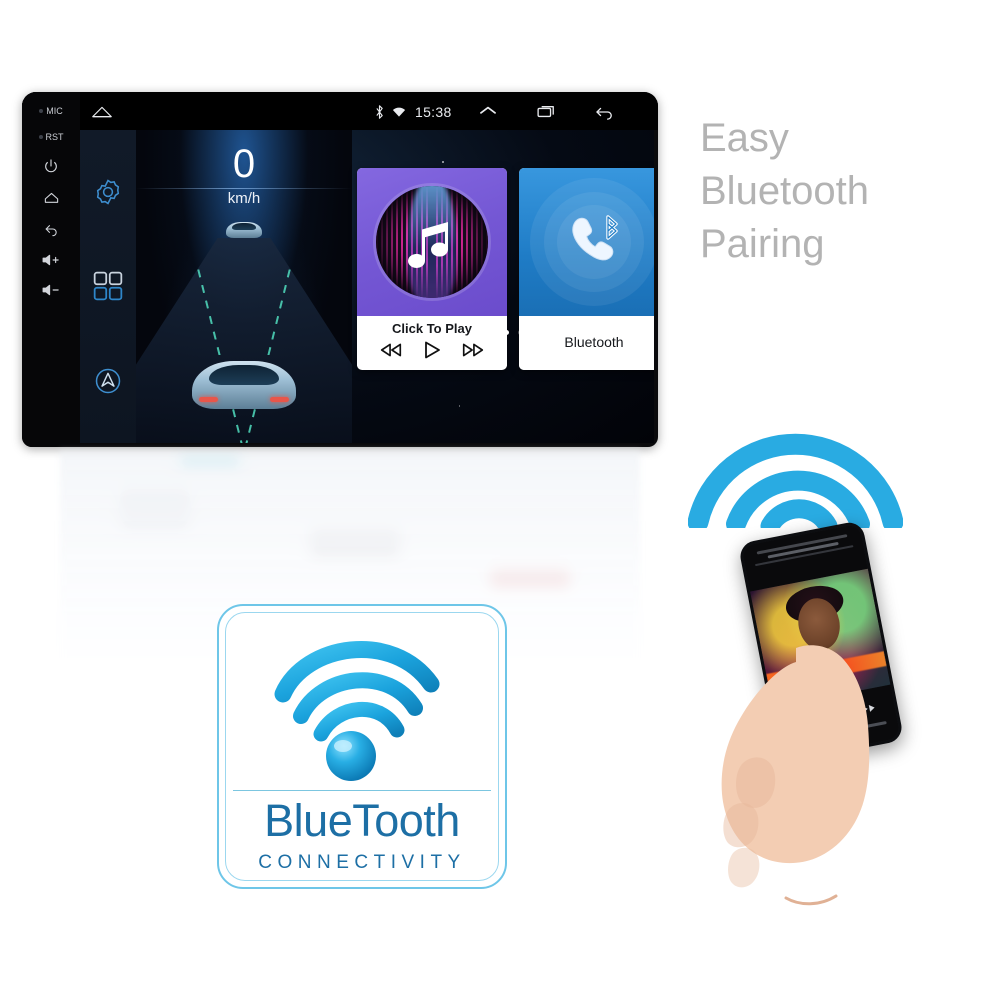 This screenshot has width=1000, height=1000. I want to click on bluetooth-tile-art, so click(586, 242).